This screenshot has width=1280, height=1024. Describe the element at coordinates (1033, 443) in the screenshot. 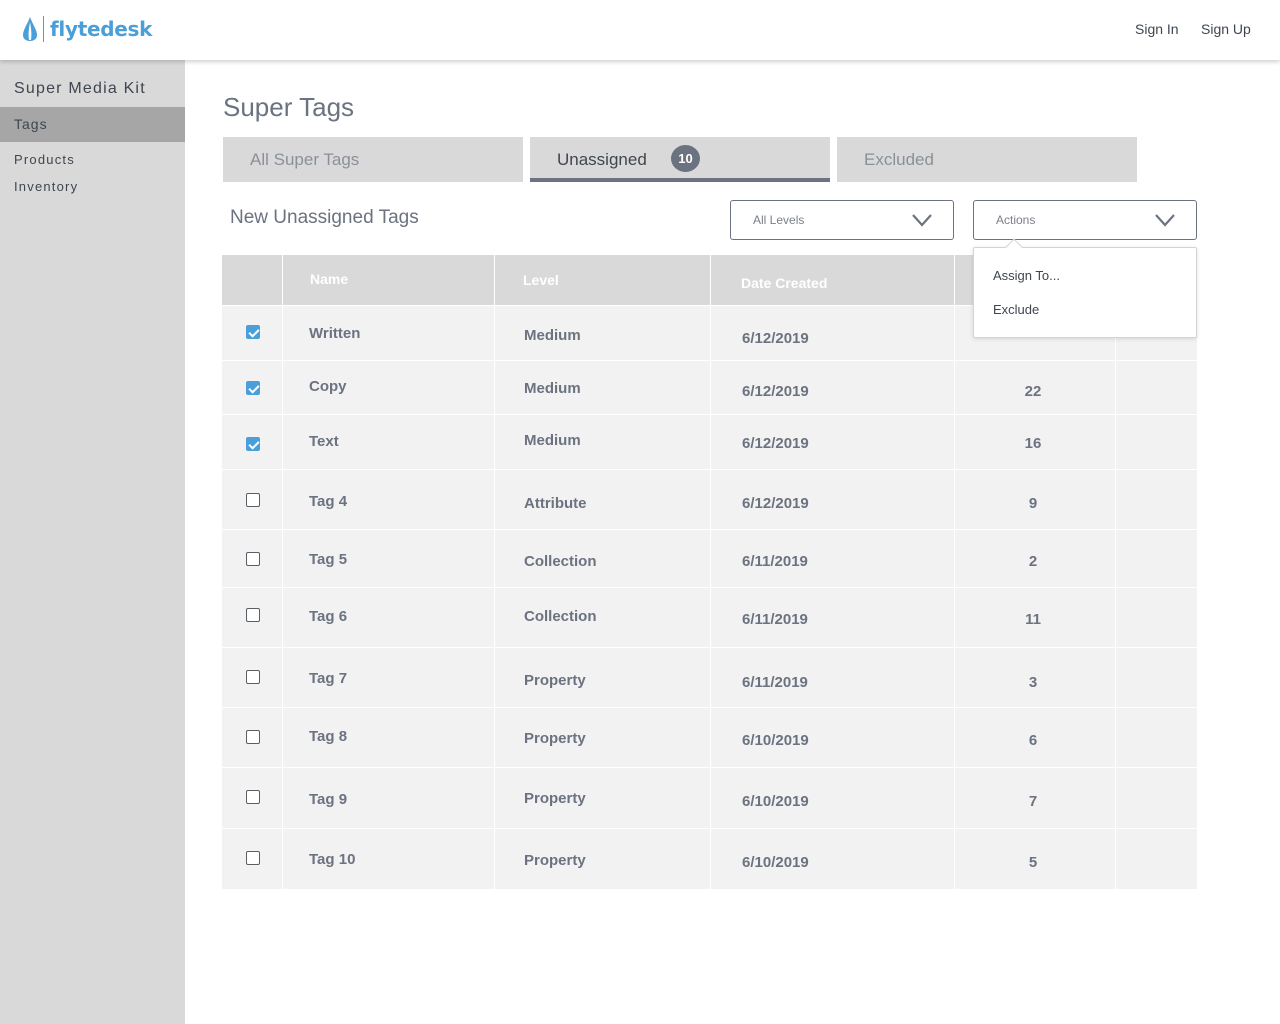

I see `cell-count: 16` at that location.